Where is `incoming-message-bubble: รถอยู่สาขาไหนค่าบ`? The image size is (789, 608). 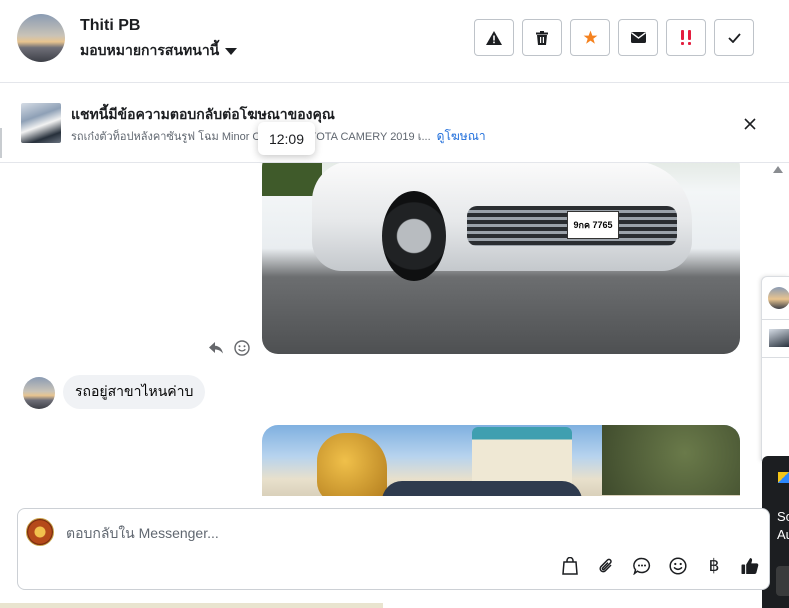 incoming-message-bubble: รถอยู่สาขาไหนค่าบ is located at coordinates (134, 392).